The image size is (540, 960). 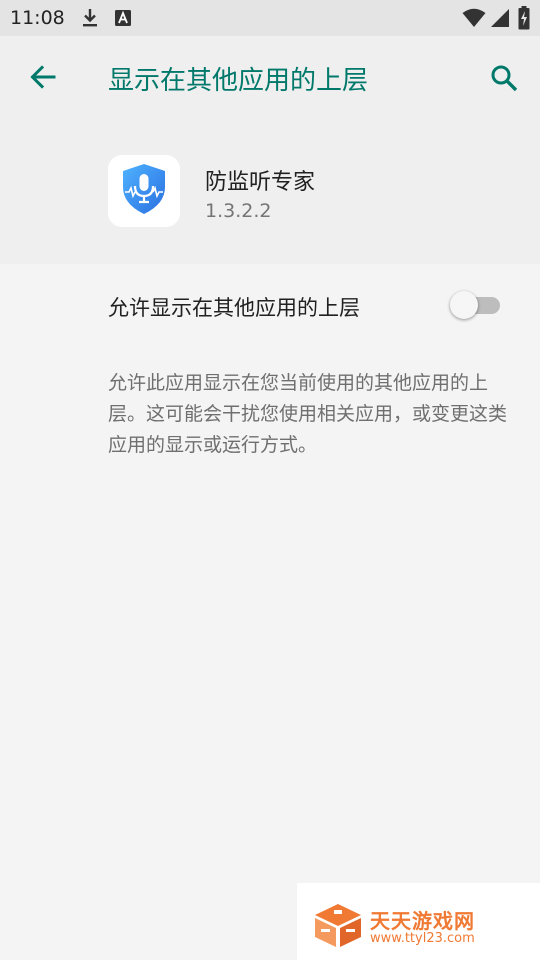 I want to click on status-time: 11:08, so click(x=37, y=18).